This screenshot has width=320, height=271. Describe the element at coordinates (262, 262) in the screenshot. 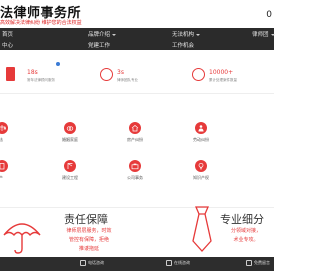

I see `tab-label: 免费留言` at that location.